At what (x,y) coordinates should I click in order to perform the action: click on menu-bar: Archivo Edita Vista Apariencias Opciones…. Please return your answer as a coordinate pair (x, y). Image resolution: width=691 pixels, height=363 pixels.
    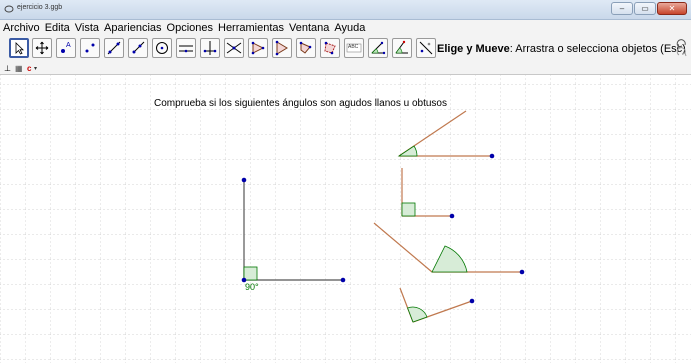
    Looking at the image, I should click on (345, 27).